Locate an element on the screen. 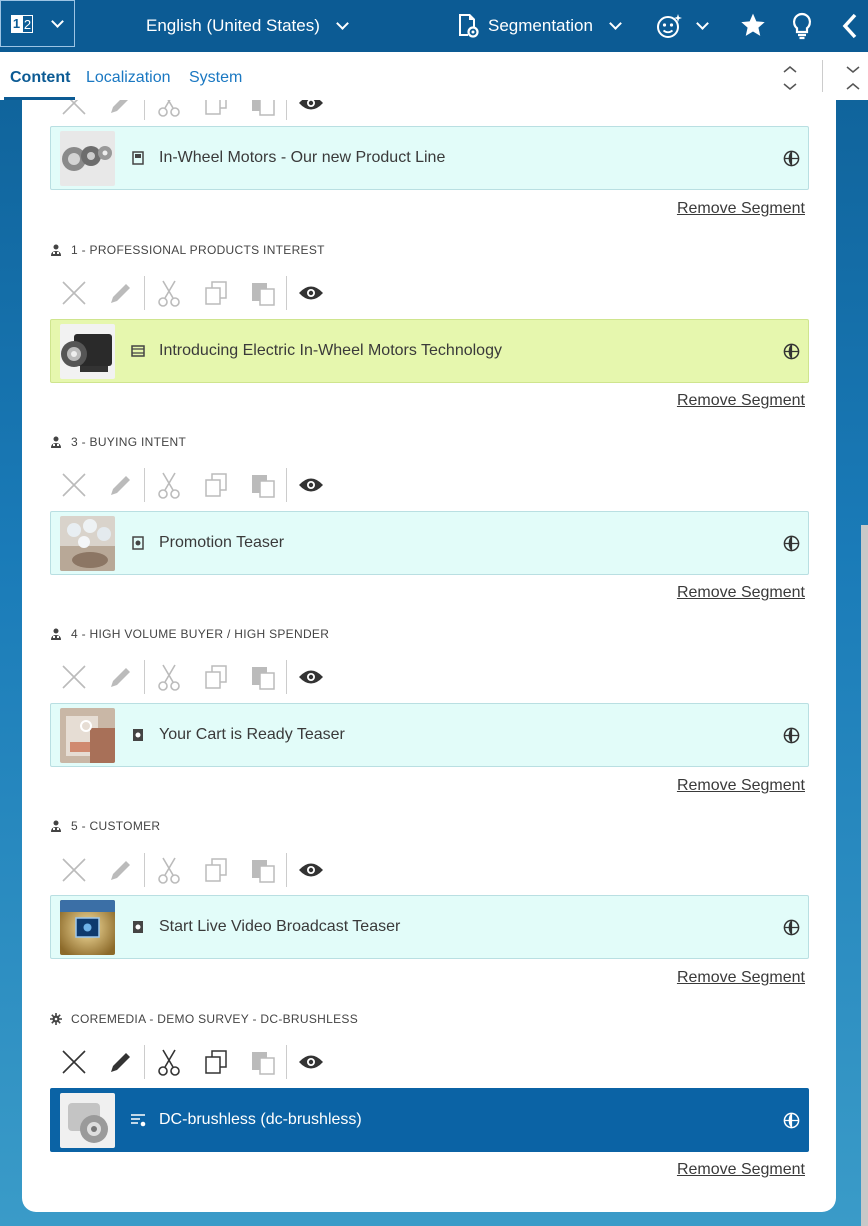 This screenshot has height=1226, width=868. globe-icon is located at coordinates (791, 351).